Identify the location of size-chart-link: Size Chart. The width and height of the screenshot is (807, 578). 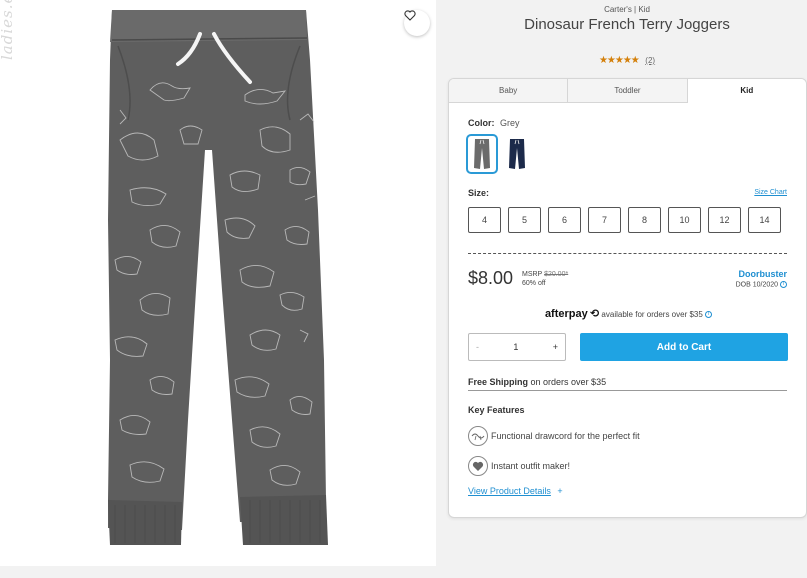
(770, 192).